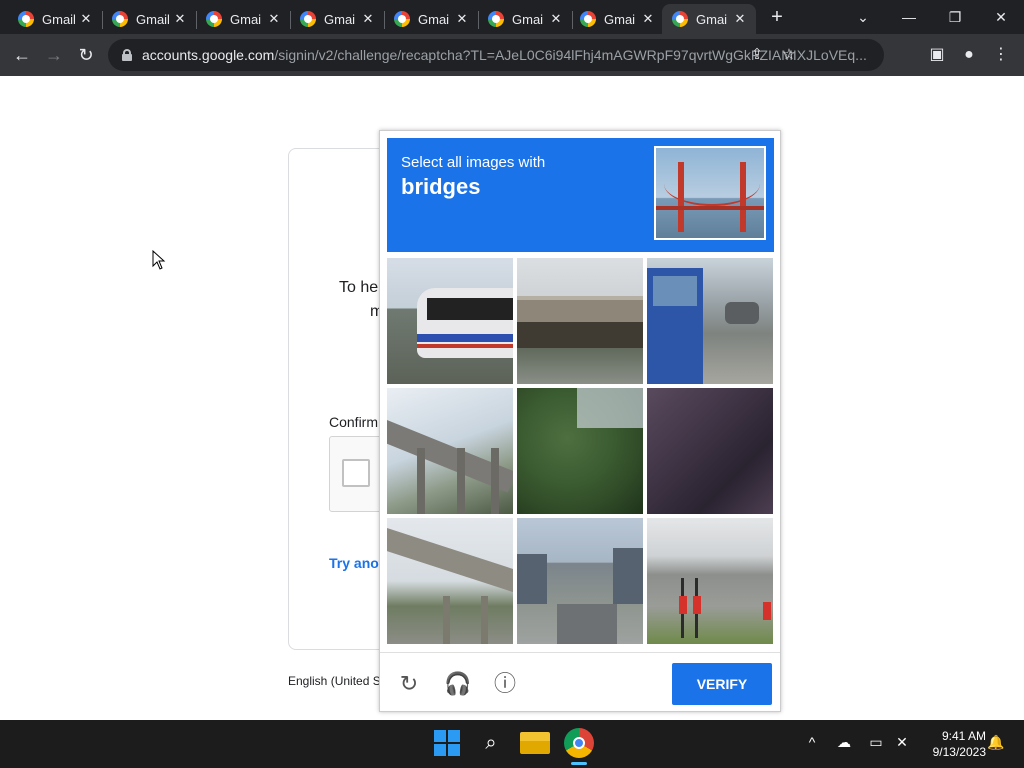 The width and height of the screenshot is (1024, 768). Describe the element at coordinates (969, 55) in the screenshot. I see `profile-icon: ●` at that location.